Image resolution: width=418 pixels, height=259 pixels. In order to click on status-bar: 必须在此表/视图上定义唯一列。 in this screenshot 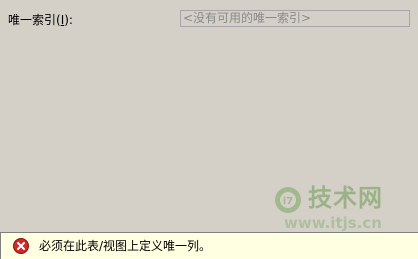, I will do `click(209, 245)`.